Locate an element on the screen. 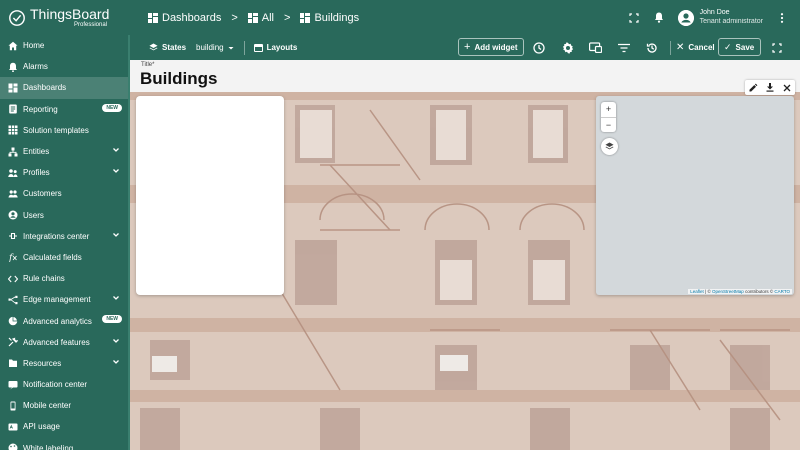 The width and height of the screenshot is (800, 450). map-zoom-control: + − is located at coordinates (608, 117).